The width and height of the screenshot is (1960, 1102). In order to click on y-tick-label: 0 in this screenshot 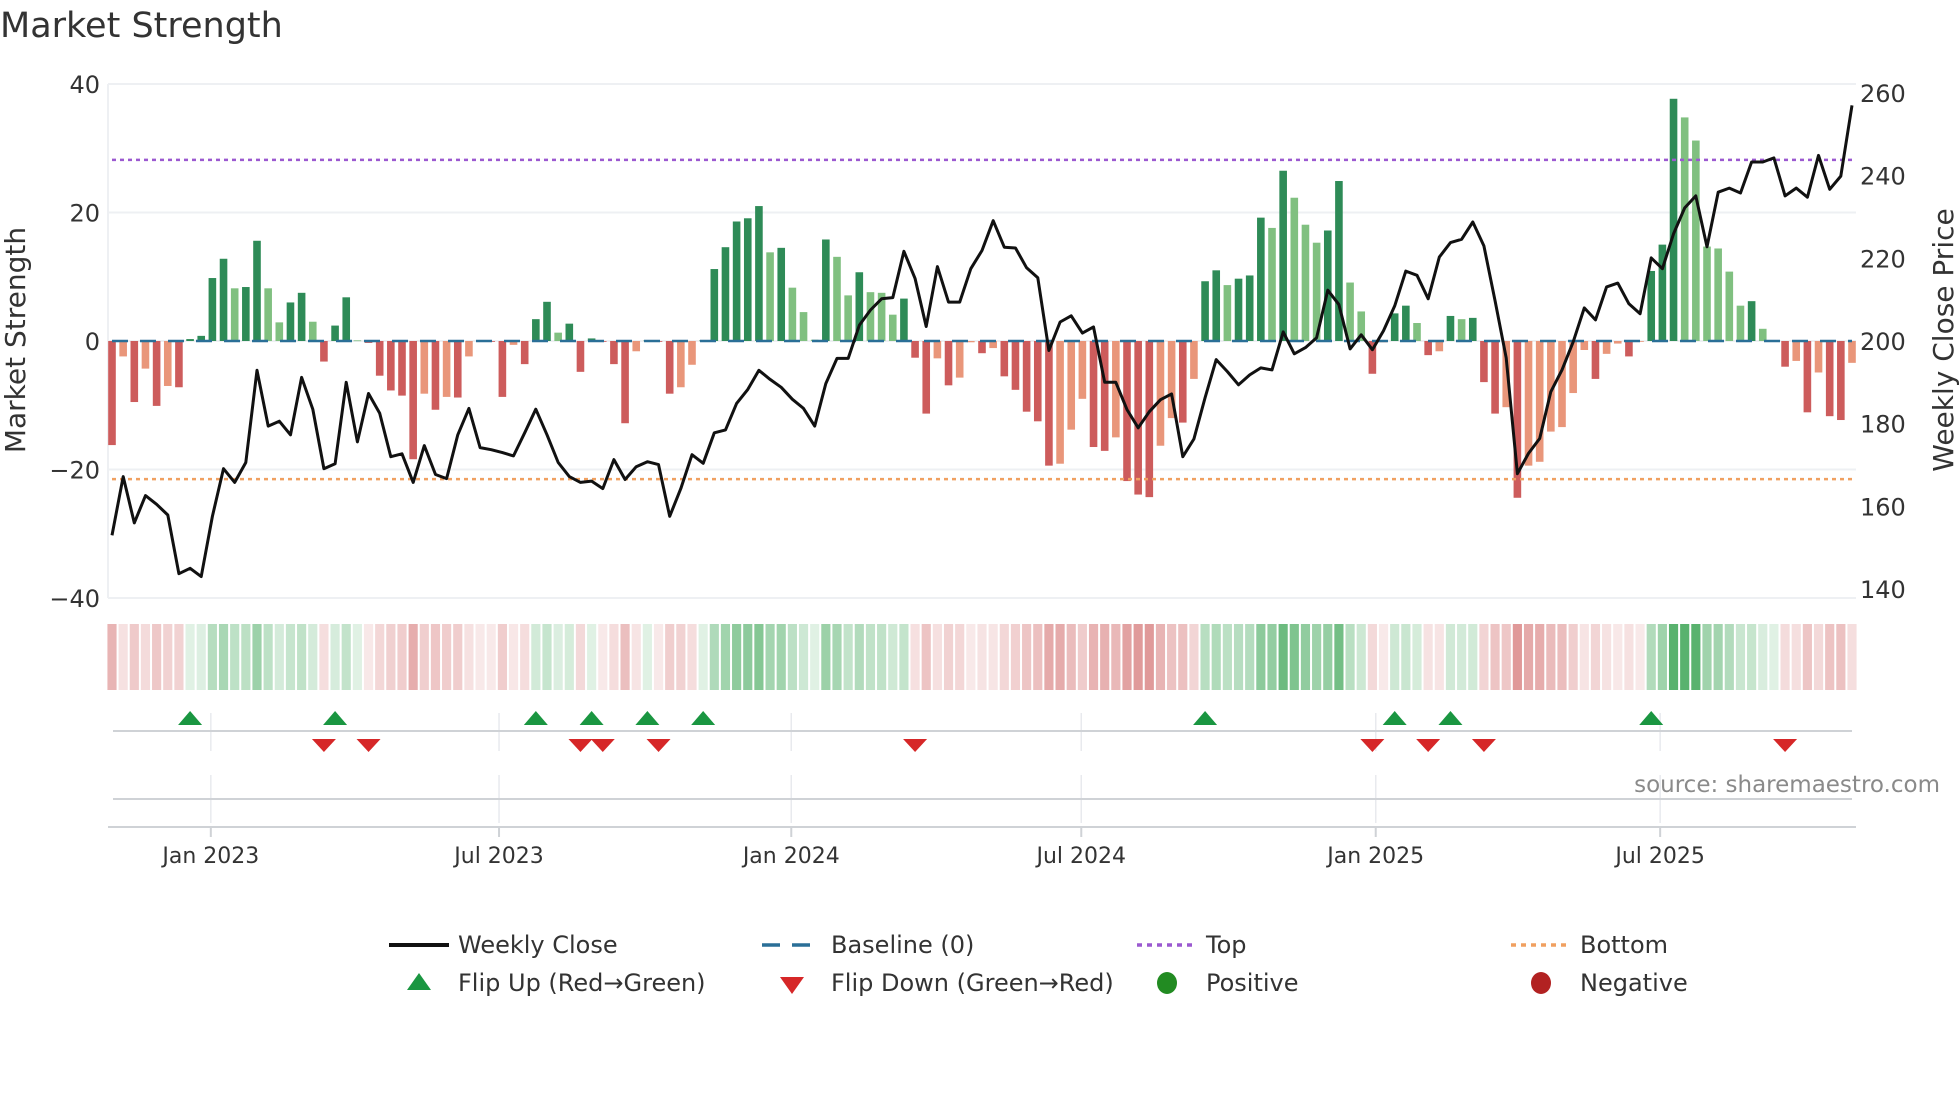, I will do `click(92, 342)`.